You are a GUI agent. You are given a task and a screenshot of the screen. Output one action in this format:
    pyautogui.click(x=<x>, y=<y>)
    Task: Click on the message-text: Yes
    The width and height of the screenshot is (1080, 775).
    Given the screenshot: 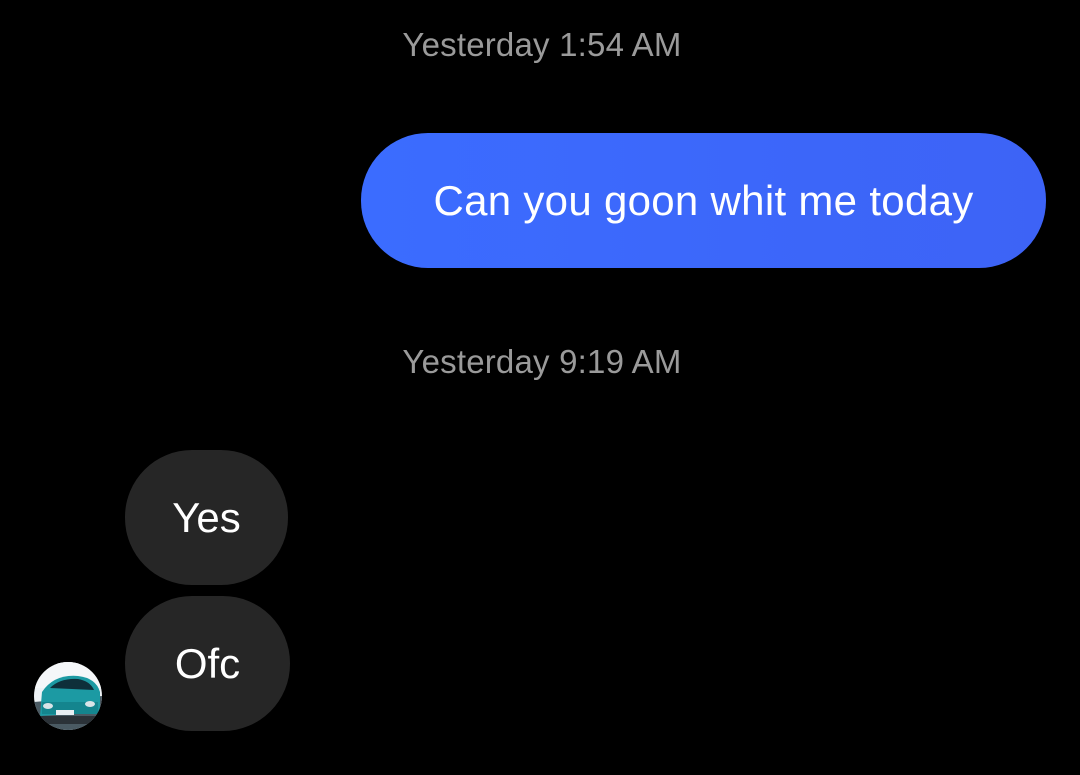 What is the action you would take?
    pyautogui.click(x=206, y=517)
    